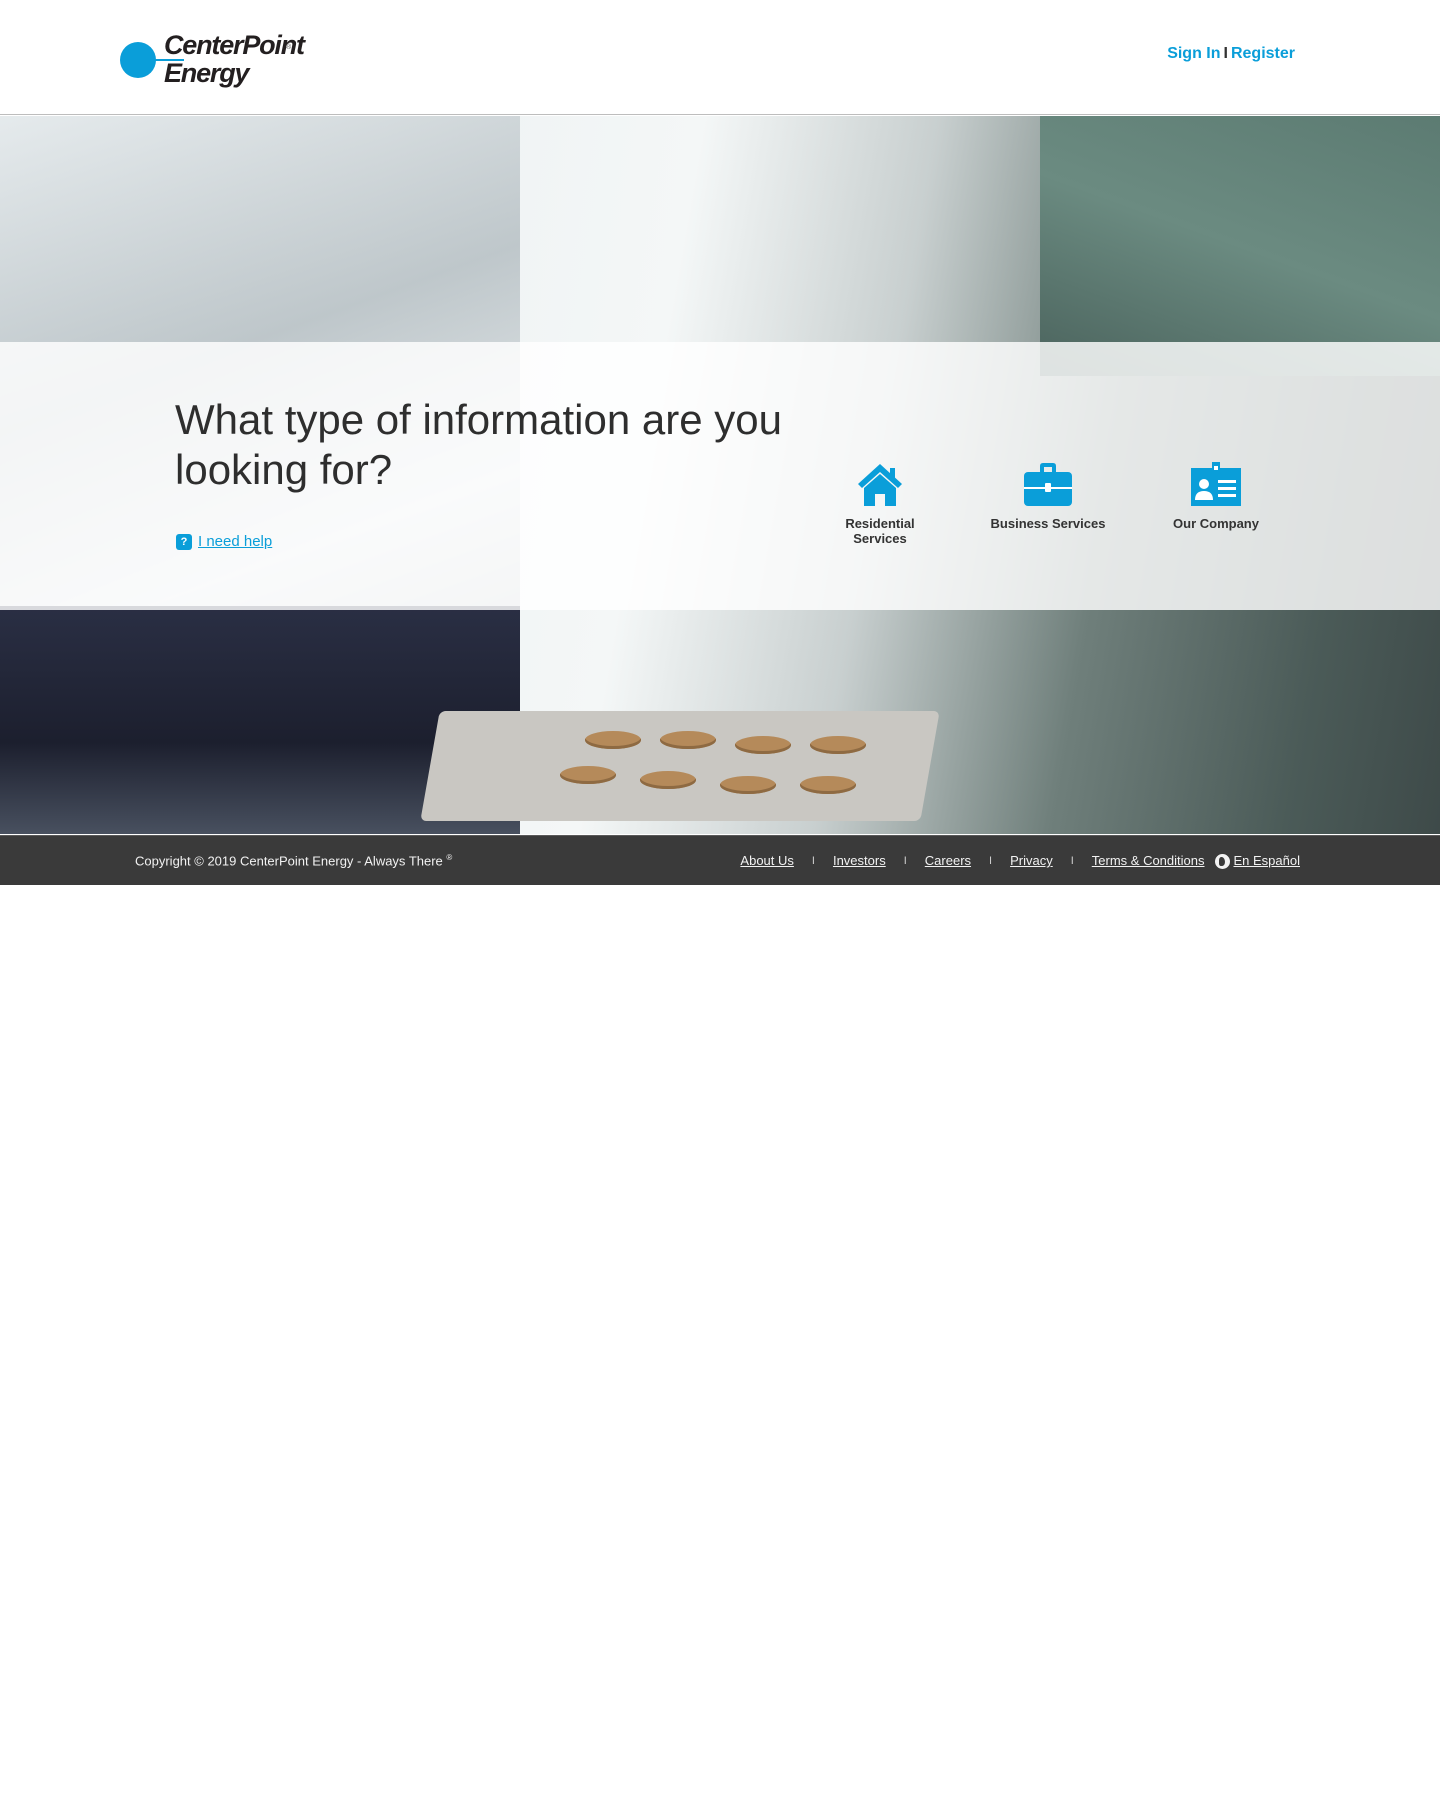 The image size is (1440, 1800). Describe the element at coordinates (184, 542) in the screenshot. I see `help-icon: ?` at that location.